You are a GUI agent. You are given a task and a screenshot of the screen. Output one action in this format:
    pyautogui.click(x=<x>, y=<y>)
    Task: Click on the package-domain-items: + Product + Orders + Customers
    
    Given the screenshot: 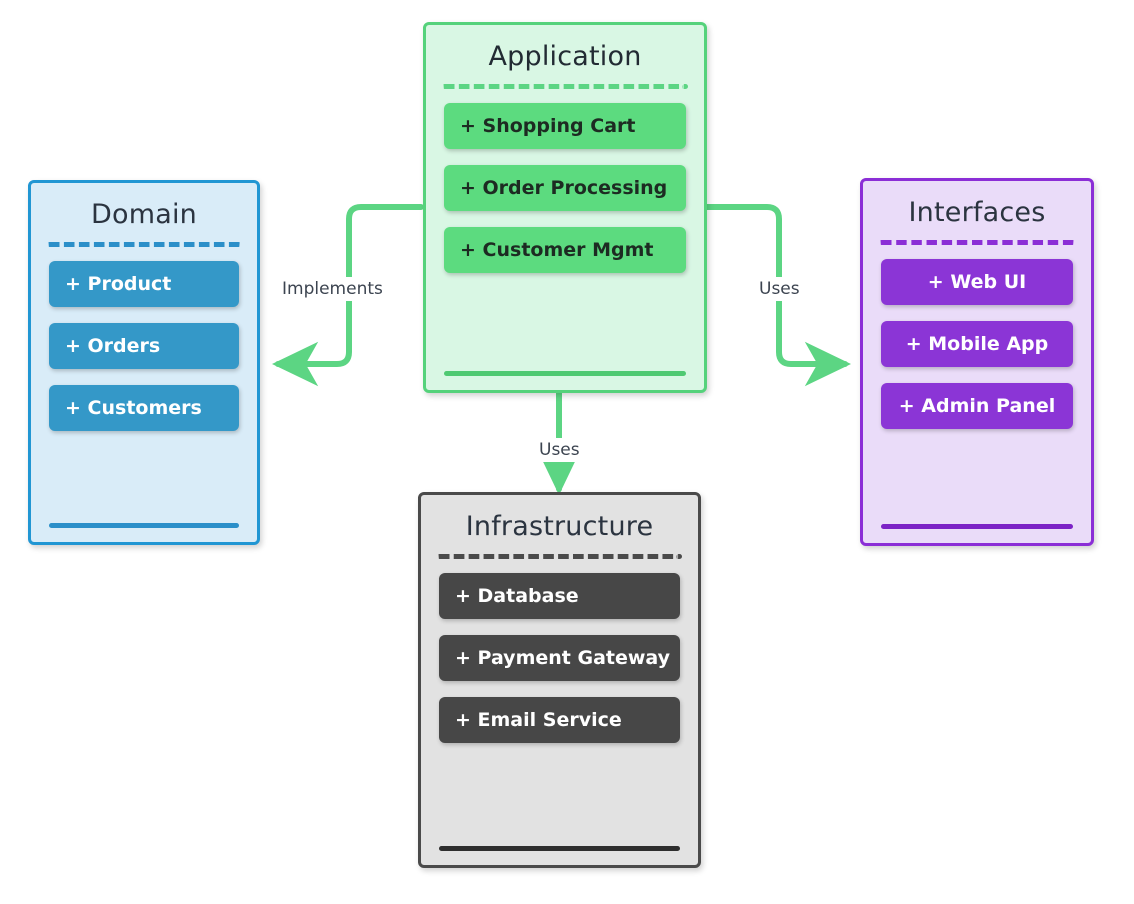 What is the action you would take?
    pyautogui.click(x=144, y=346)
    